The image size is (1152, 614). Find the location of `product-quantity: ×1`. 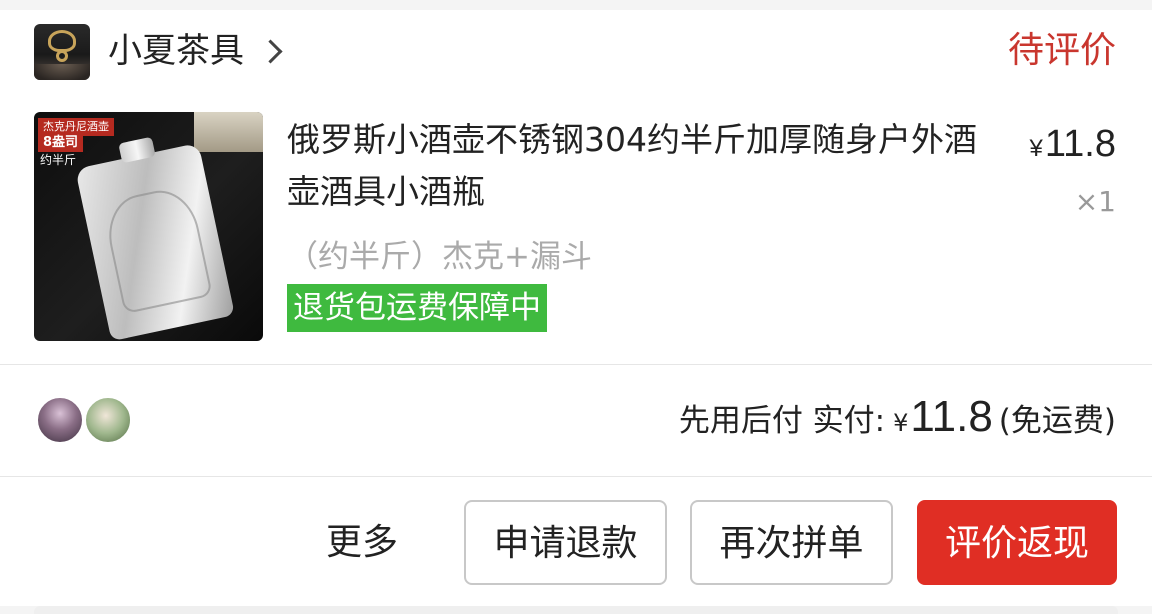

product-quantity: ×1 is located at coordinates (1095, 201).